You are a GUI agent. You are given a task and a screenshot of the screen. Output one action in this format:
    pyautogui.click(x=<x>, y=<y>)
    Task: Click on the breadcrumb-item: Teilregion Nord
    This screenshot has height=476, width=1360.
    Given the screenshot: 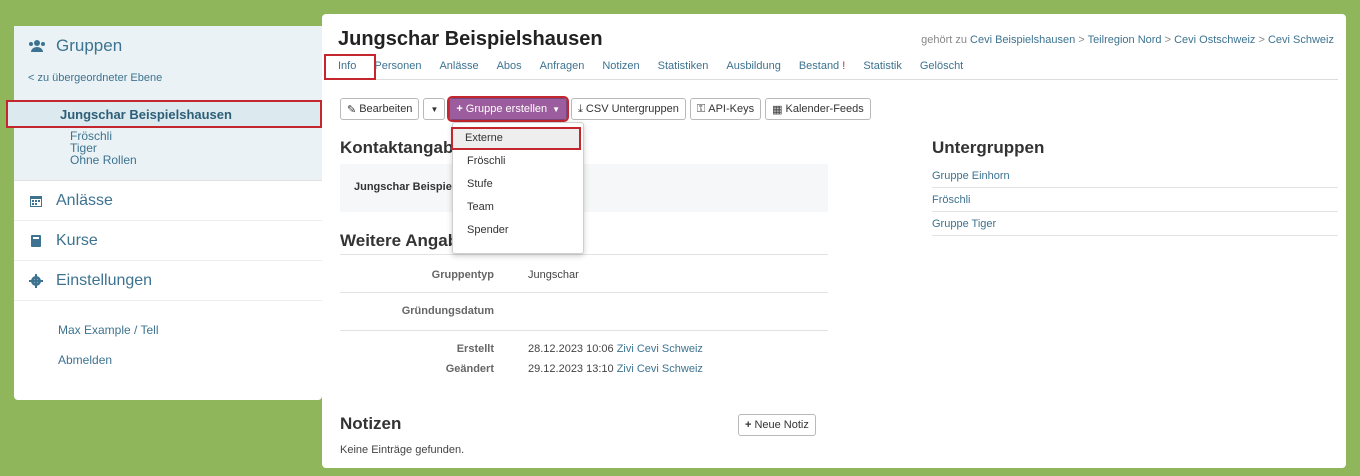 What is the action you would take?
    pyautogui.click(x=1125, y=40)
    